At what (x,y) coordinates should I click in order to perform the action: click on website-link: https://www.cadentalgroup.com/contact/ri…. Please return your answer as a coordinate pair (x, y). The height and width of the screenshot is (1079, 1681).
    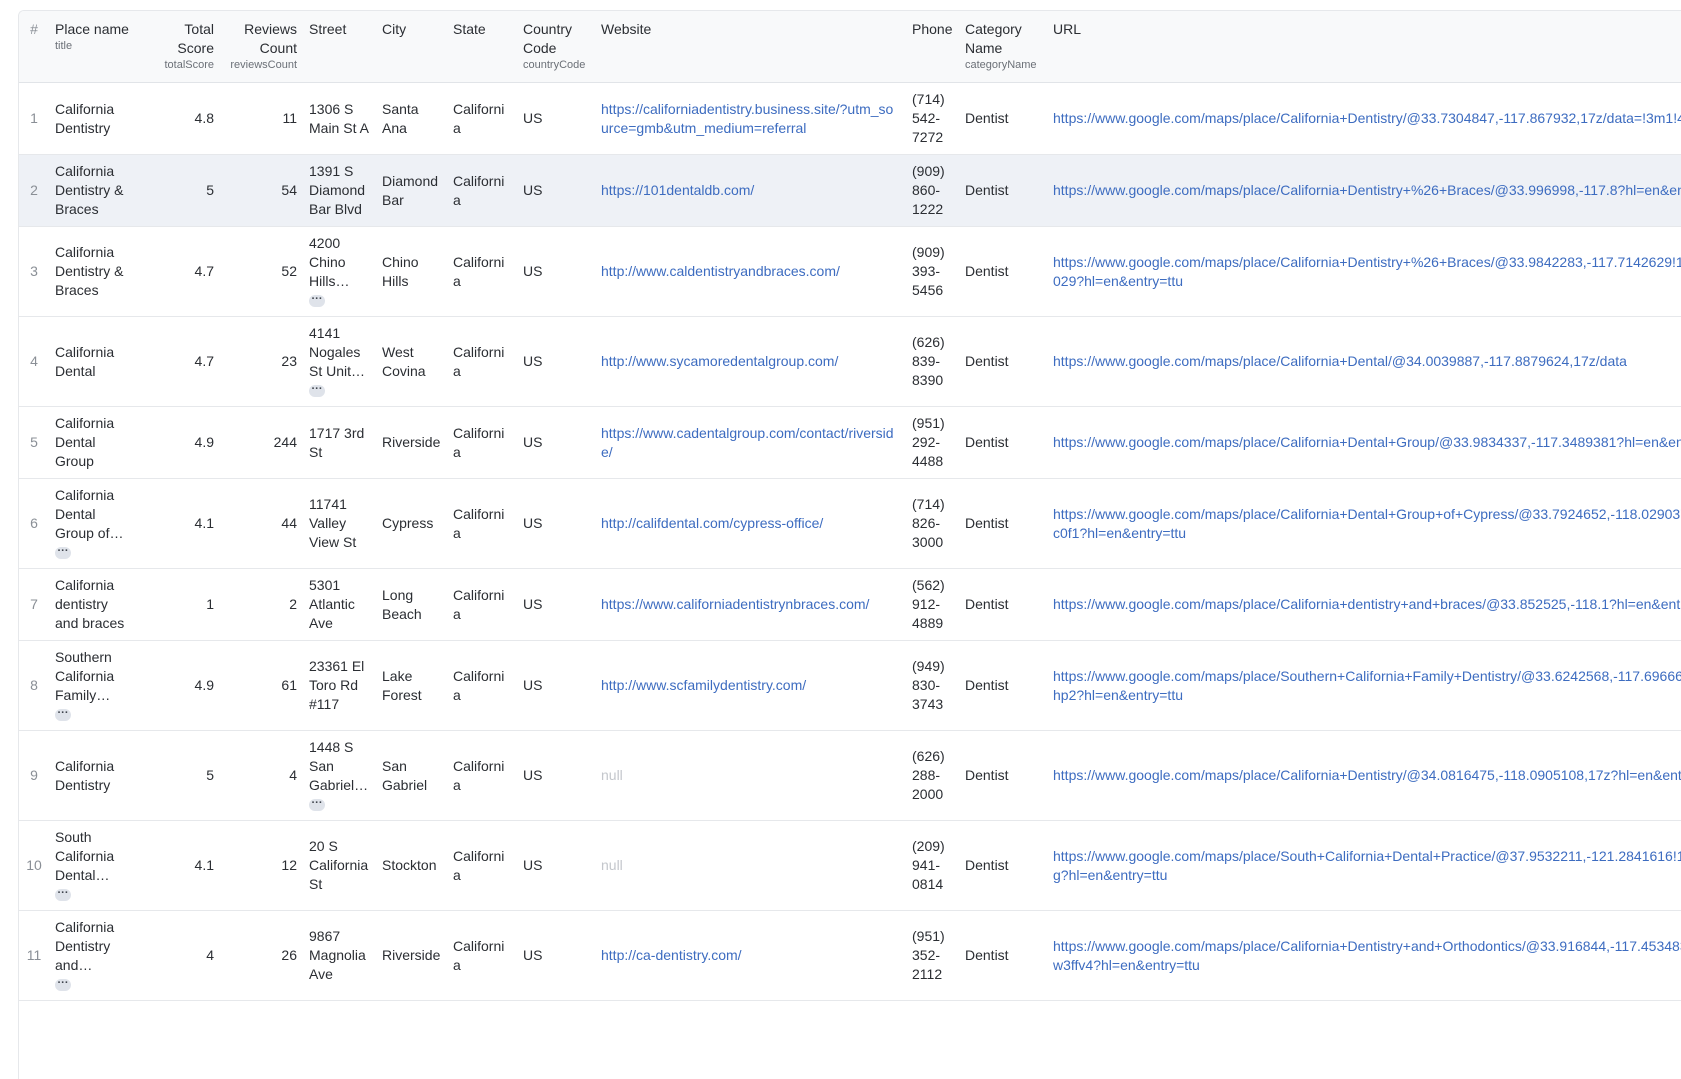
    Looking at the image, I should click on (750, 443).